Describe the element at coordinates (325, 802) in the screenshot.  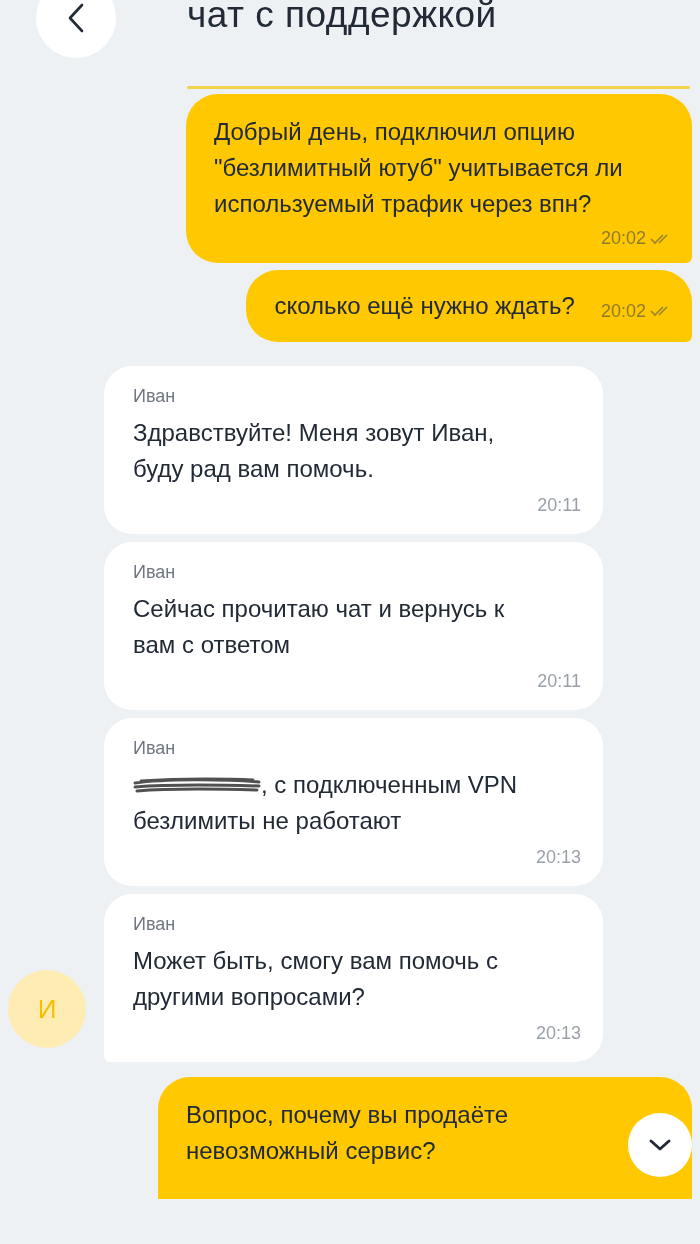
I see `message-text: , с подключенным VPN безлимиты не работают` at that location.